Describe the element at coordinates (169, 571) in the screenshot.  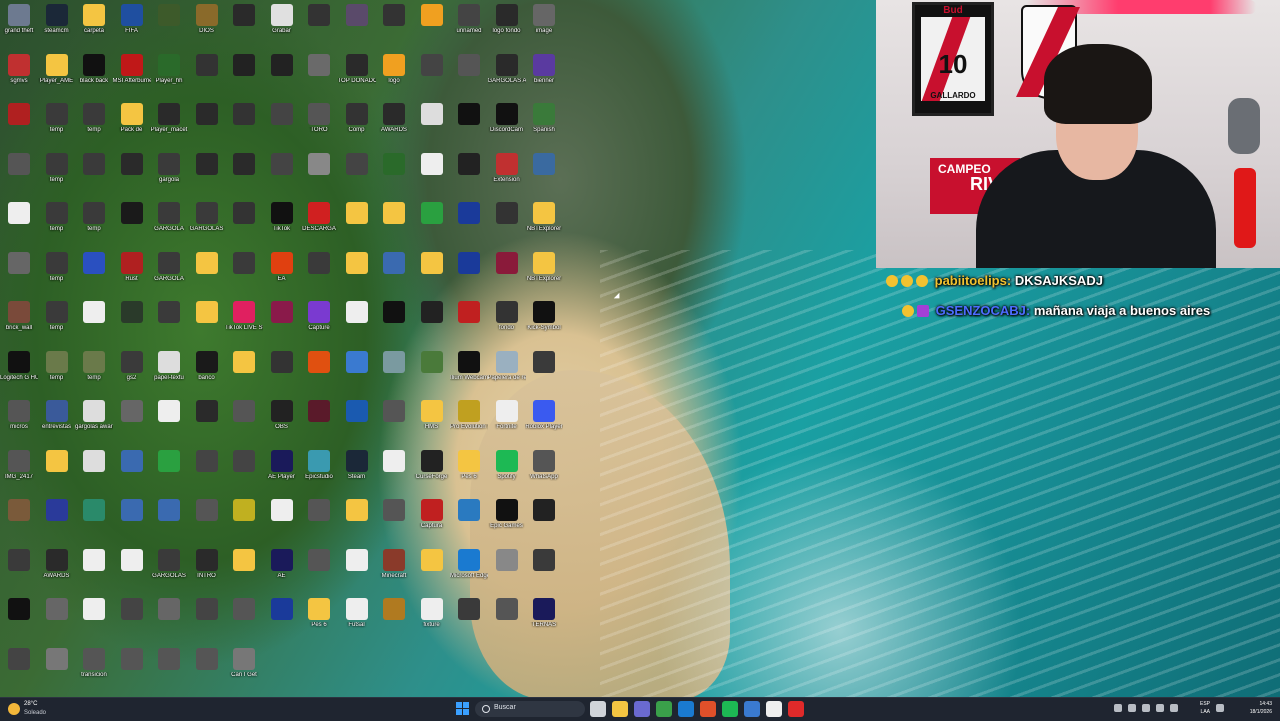
I see `desktop-icon: GARGOLAS` at that location.